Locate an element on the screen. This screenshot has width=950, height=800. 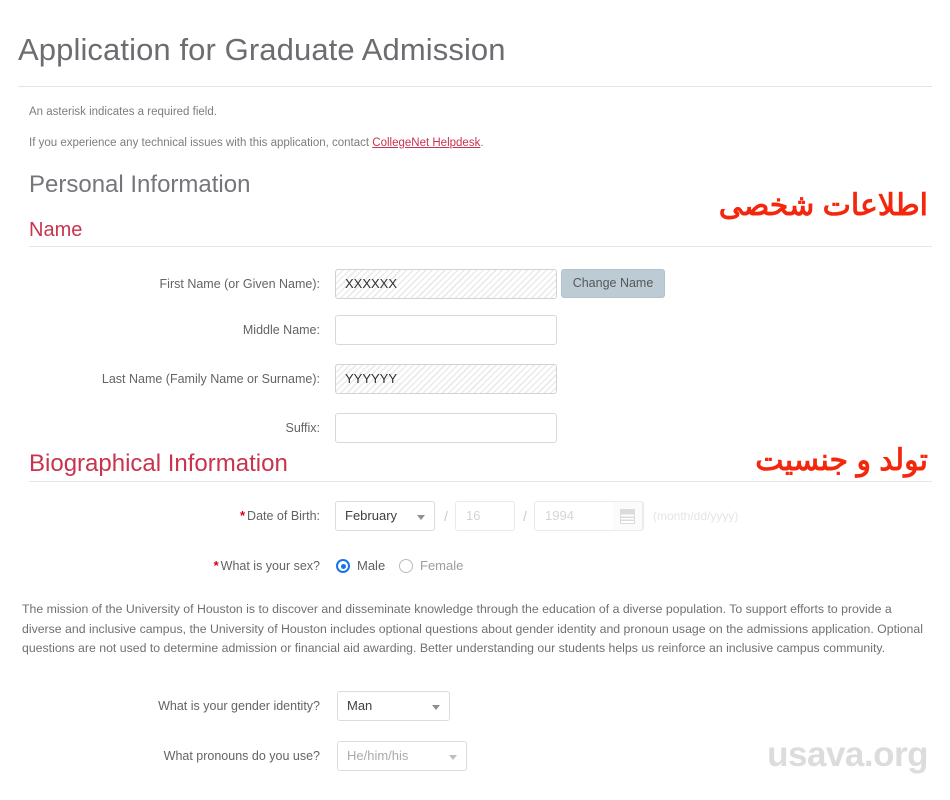
last-name-input: YYYYYY is located at coordinates (446, 379).